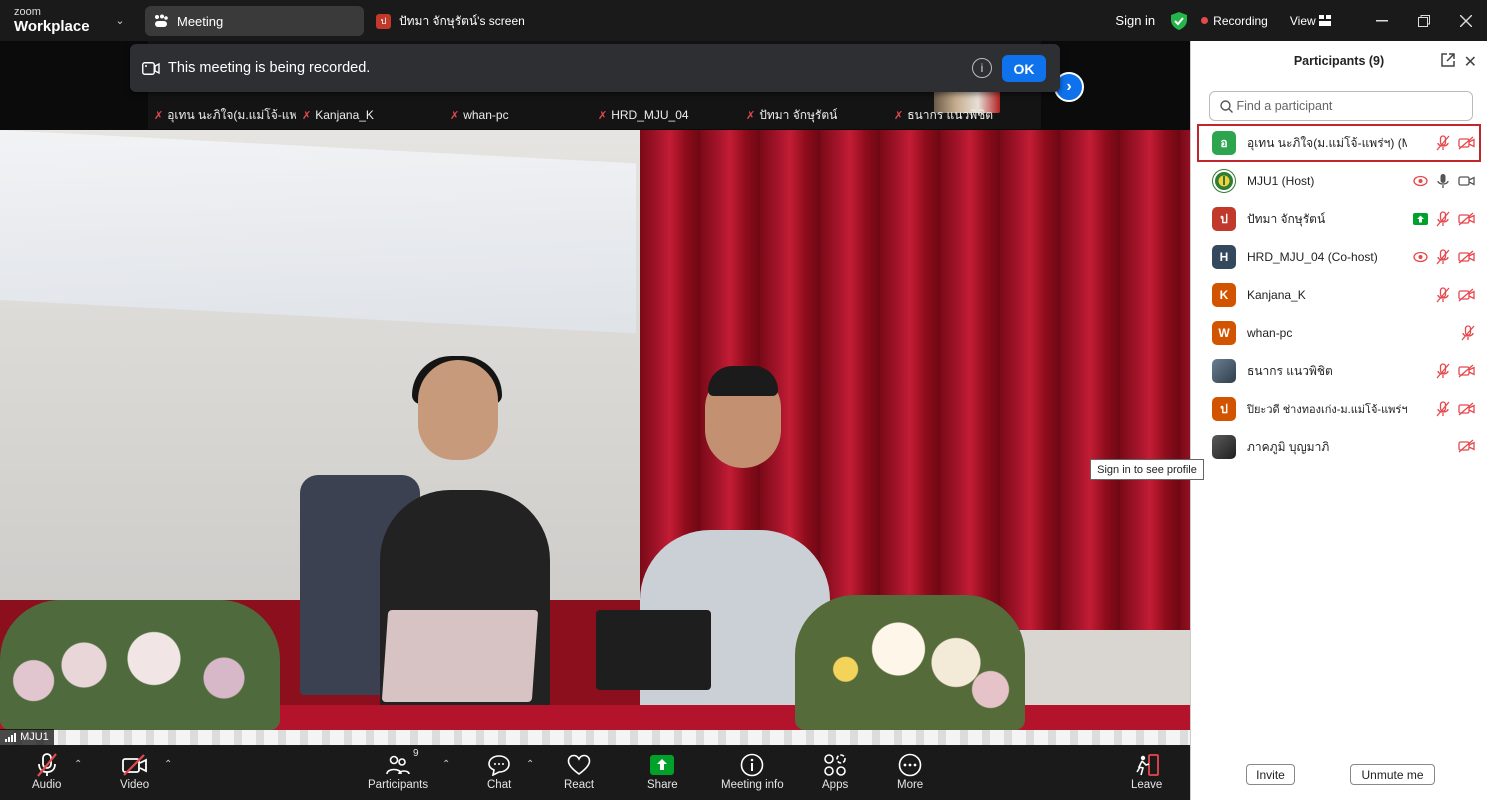  What do you see at coordinates (1470, 62) in the screenshot?
I see `close-panel-icon: ✕` at bounding box center [1470, 62].